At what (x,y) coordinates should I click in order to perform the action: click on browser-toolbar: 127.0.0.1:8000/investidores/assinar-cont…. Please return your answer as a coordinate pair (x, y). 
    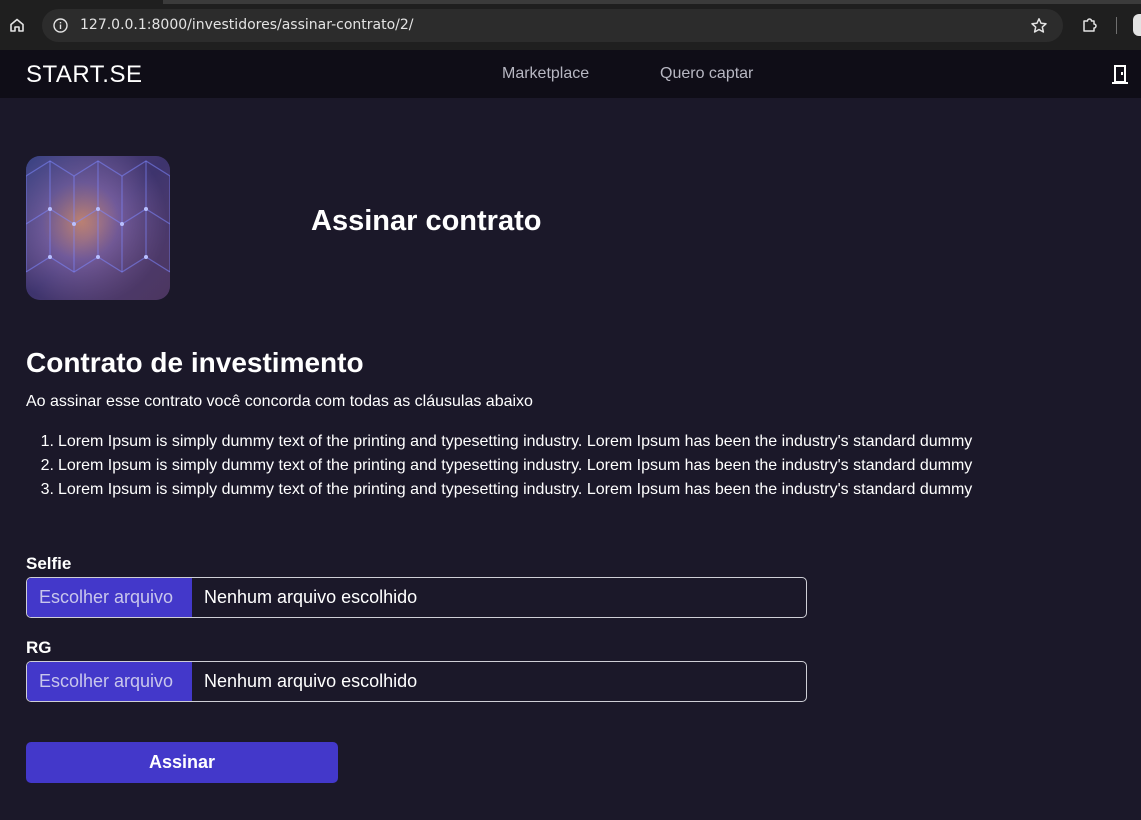
    Looking at the image, I should click on (570, 25).